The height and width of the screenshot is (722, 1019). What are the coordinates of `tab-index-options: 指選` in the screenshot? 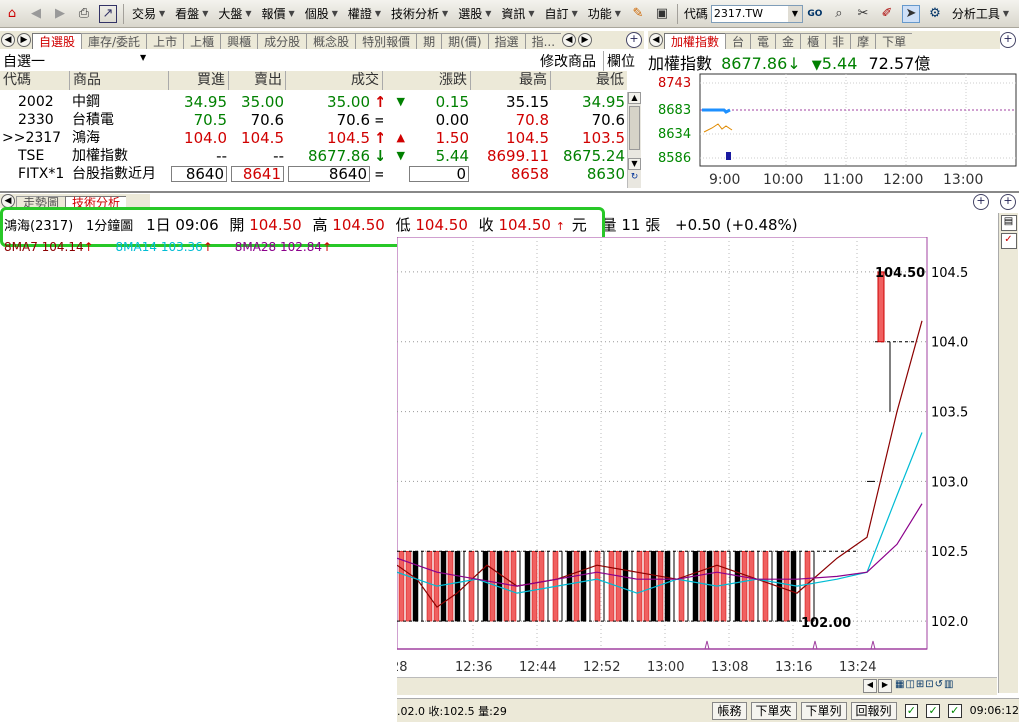 It's located at (506, 41).